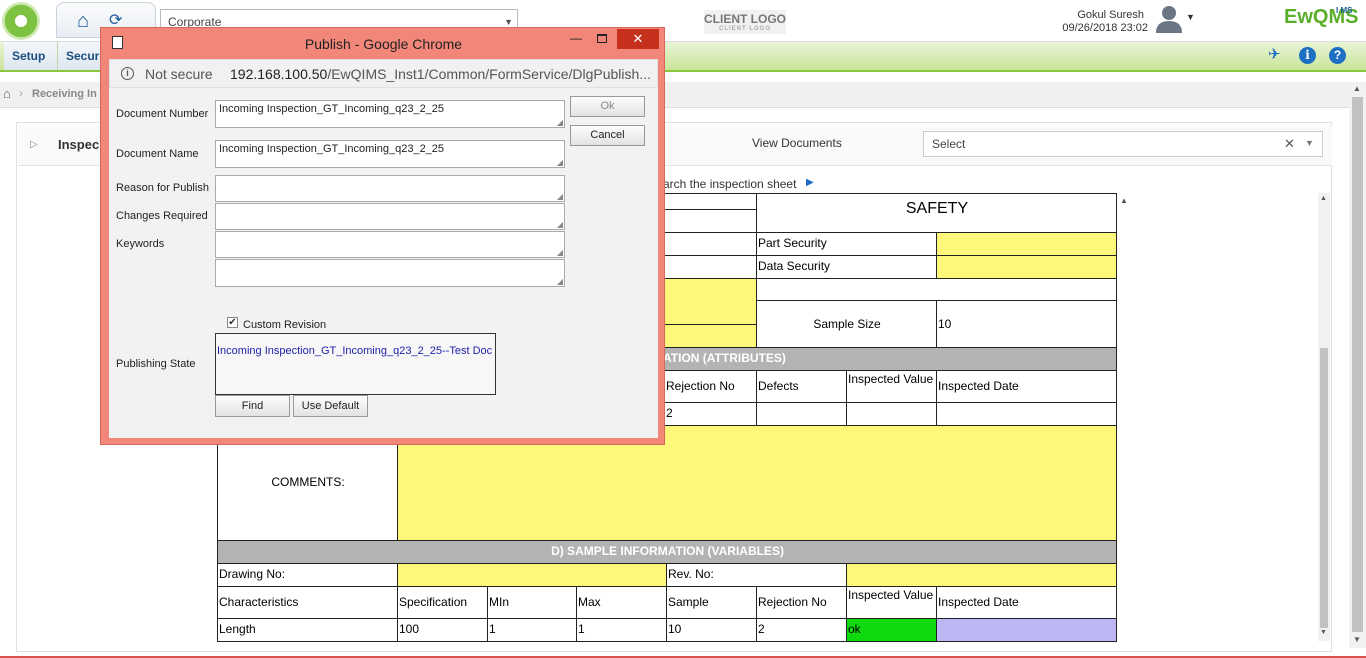 The image size is (1366, 658). What do you see at coordinates (79, 144) in the screenshot?
I see `panel-title: Inspec` at bounding box center [79, 144].